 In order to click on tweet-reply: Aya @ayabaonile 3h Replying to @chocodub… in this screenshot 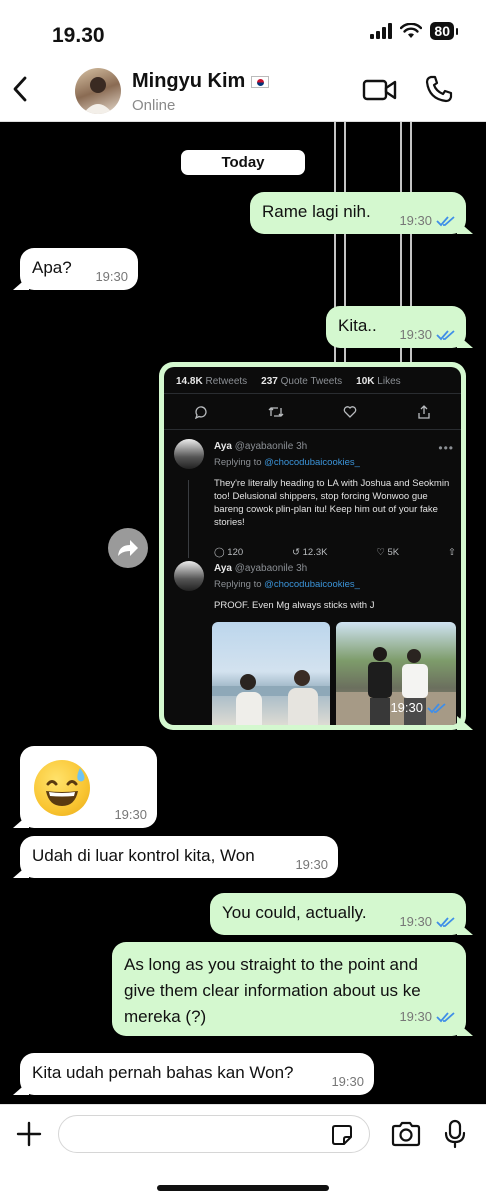, I will do `click(314, 591)`.